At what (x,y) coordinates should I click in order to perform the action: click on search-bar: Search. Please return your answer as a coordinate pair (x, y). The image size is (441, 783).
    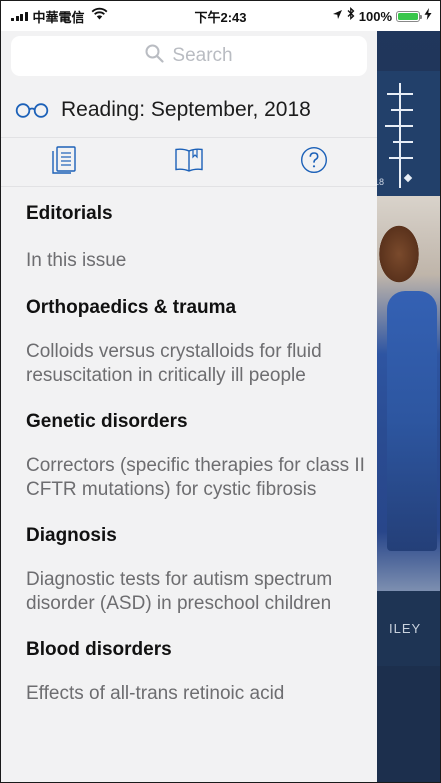
    Looking at the image, I should click on (189, 56).